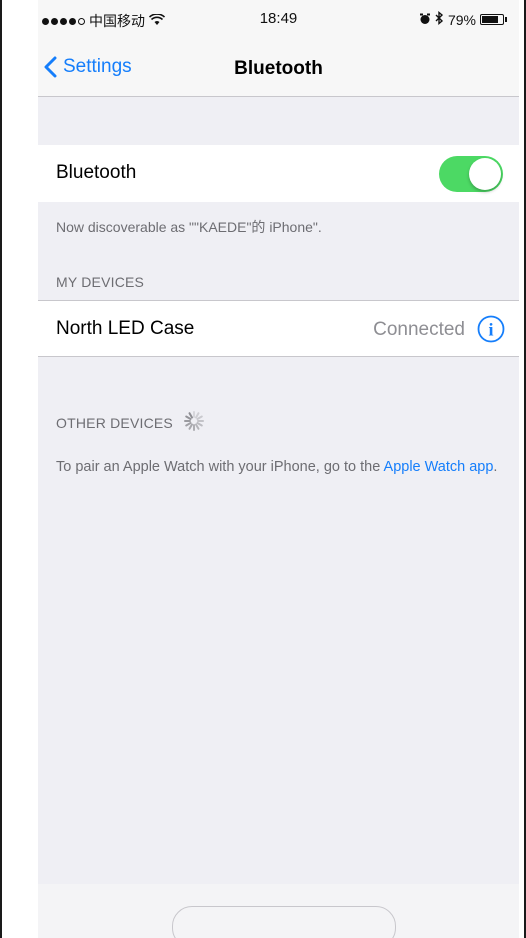 Image resolution: width=526 pixels, height=938 pixels. I want to click on info-icon: i, so click(491, 331).